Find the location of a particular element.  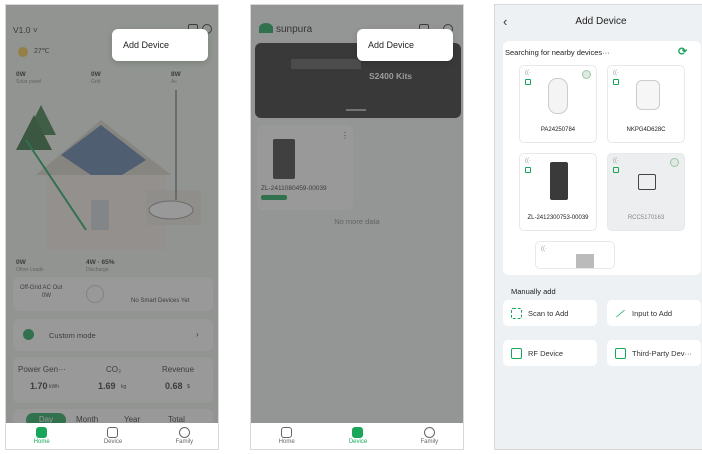

power-gen-label: Power Gen··· is located at coordinates (42, 369).